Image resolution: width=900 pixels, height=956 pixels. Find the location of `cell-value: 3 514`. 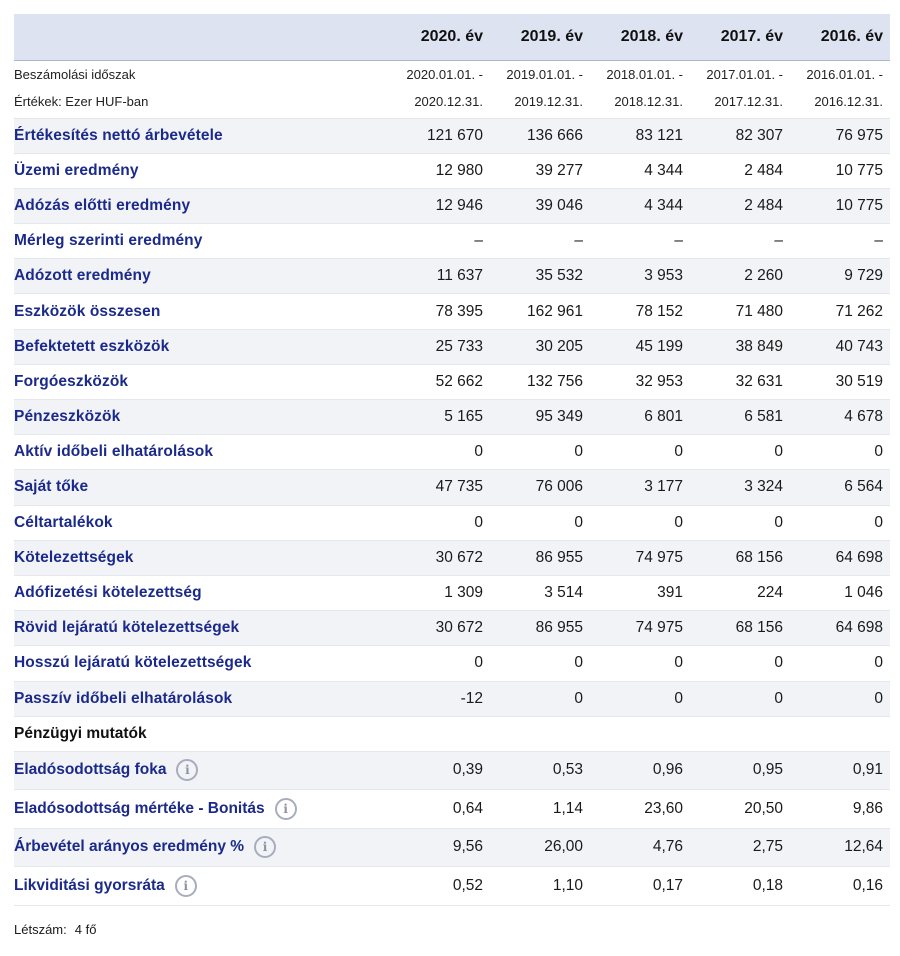

cell-value: 3 514 is located at coordinates (563, 593).